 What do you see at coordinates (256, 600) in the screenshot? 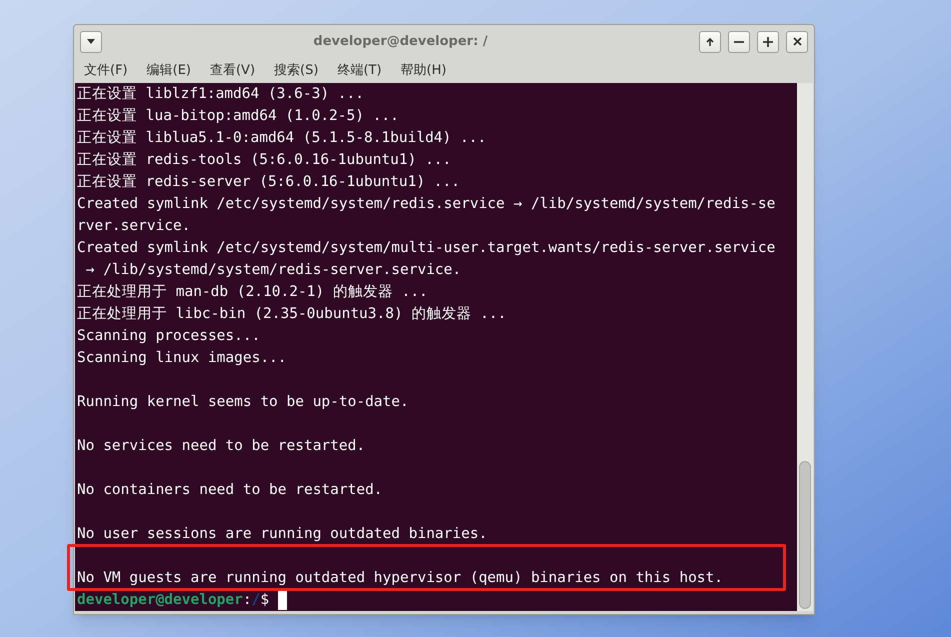
I see `prompt-path: /` at bounding box center [256, 600].